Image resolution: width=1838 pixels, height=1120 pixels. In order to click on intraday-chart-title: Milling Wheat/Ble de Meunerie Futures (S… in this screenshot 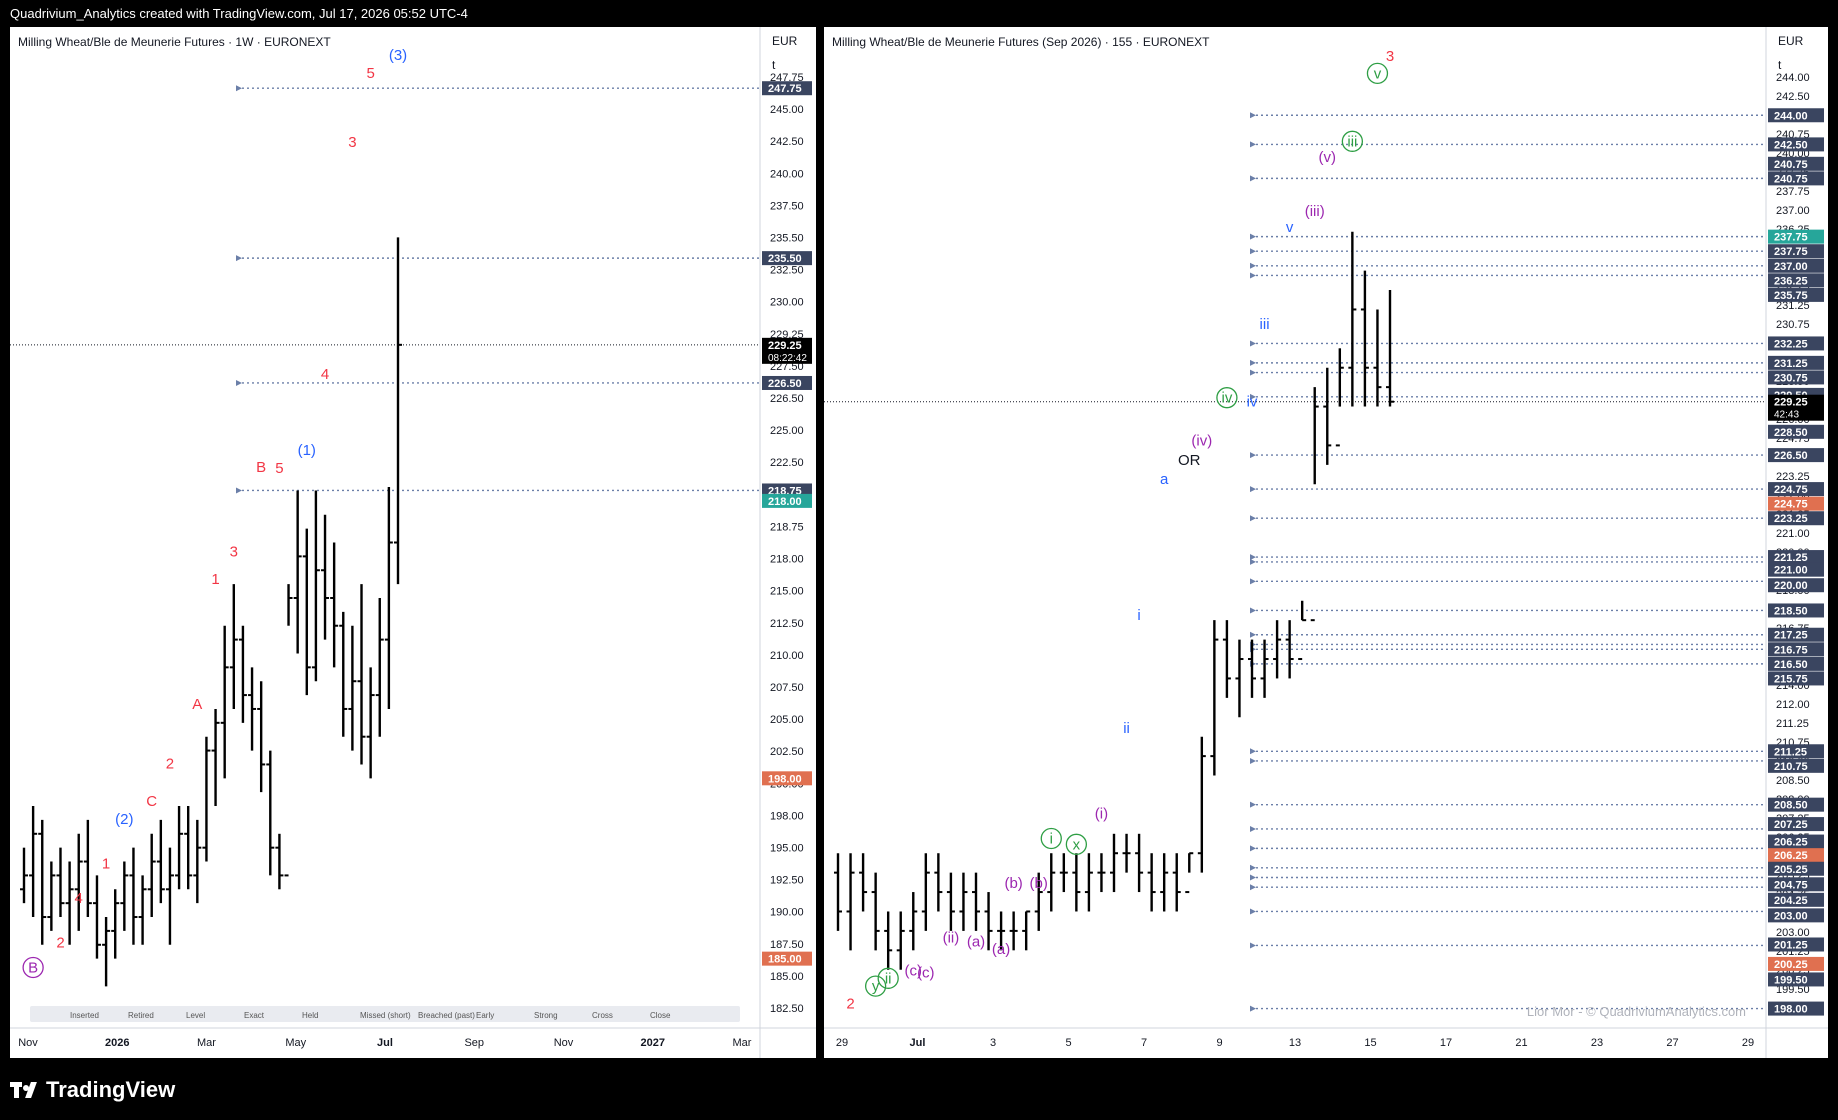, I will do `click(1021, 42)`.